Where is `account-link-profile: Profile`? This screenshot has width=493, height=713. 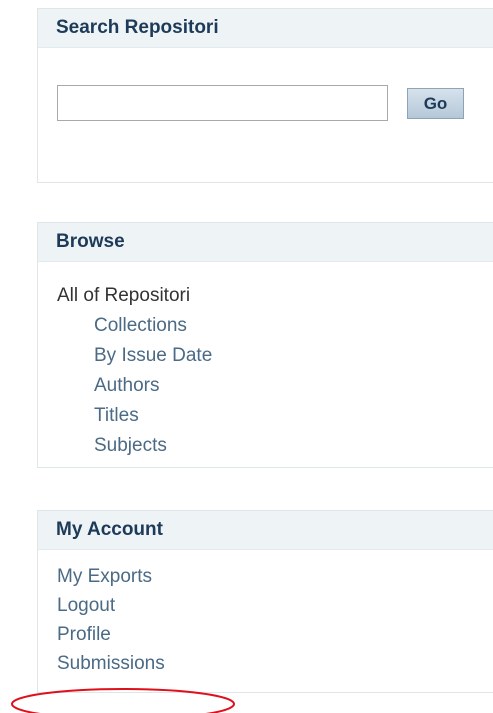
account-link-profile: Profile is located at coordinates (111, 634).